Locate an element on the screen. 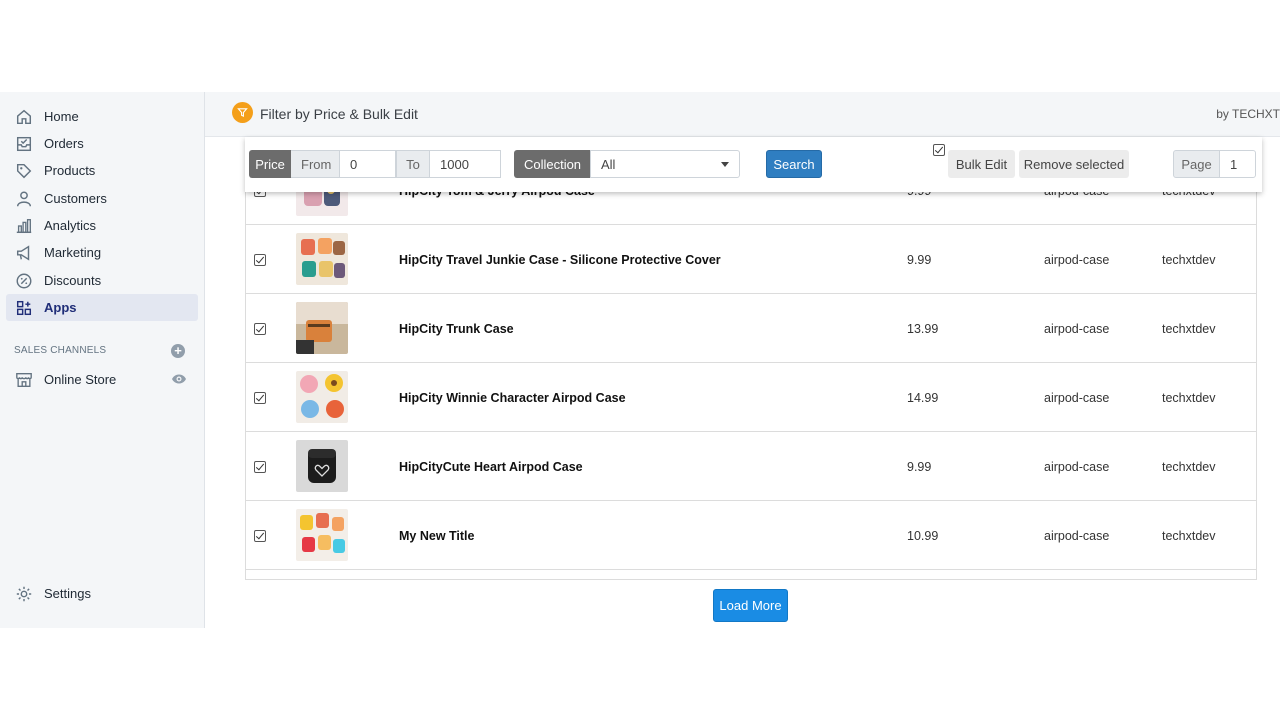 This screenshot has height=720, width=1280. bulk-edit-button: Bulk Edit is located at coordinates (981, 164).